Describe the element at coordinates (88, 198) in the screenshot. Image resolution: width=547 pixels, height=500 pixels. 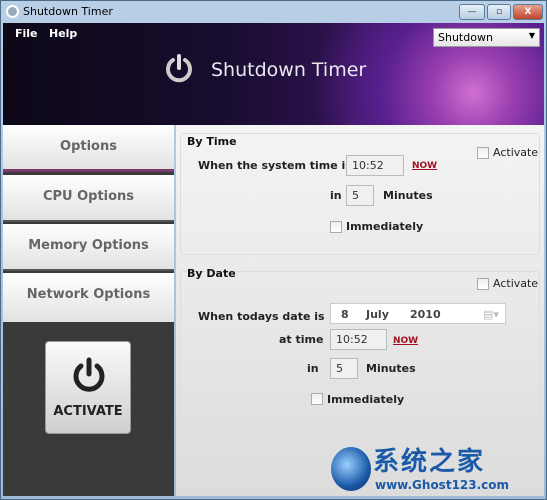
I see `tab-cpu-options: CPU Options` at that location.